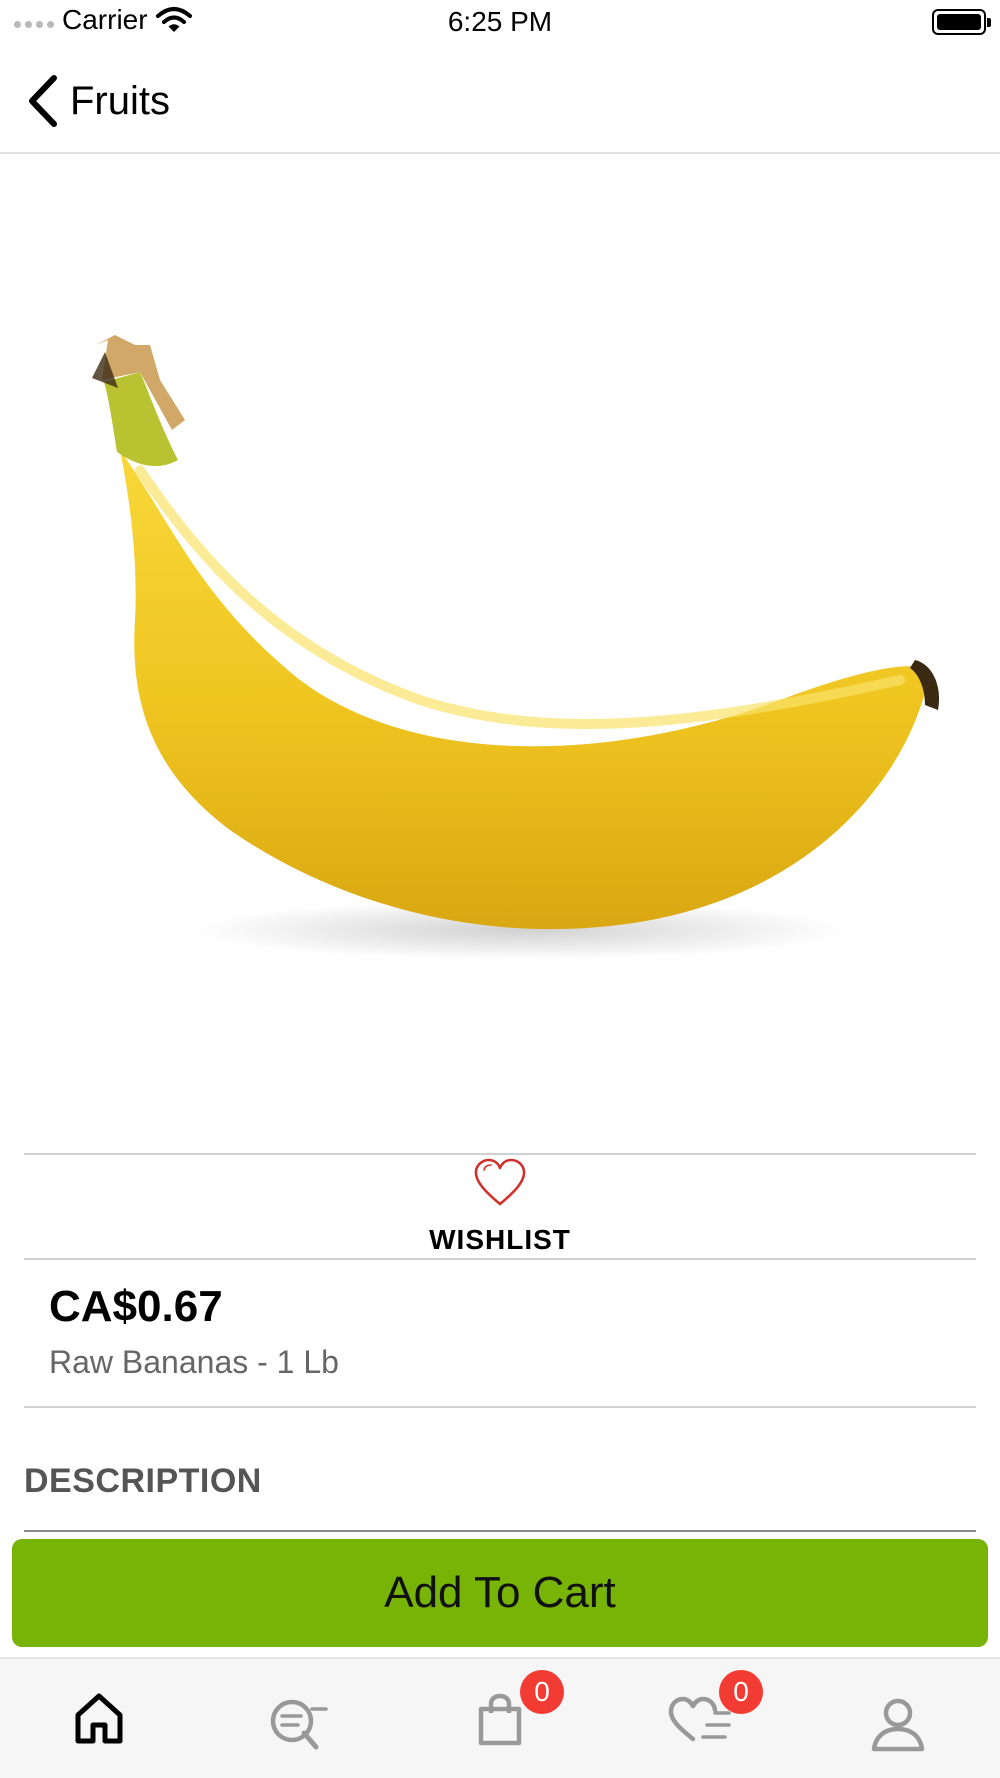  What do you see at coordinates (136, 1306) in the screenshot?
I see `product-price: CA$0.67` at bounding box center [136, 1306].